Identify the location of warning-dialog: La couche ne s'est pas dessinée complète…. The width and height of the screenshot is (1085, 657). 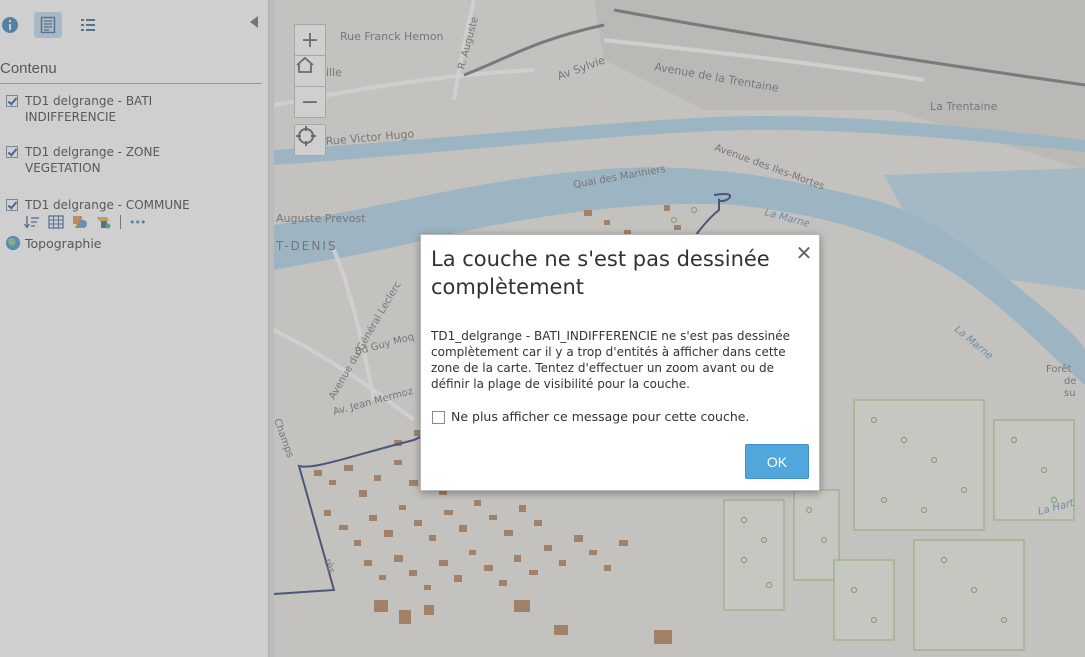
(620, 362).